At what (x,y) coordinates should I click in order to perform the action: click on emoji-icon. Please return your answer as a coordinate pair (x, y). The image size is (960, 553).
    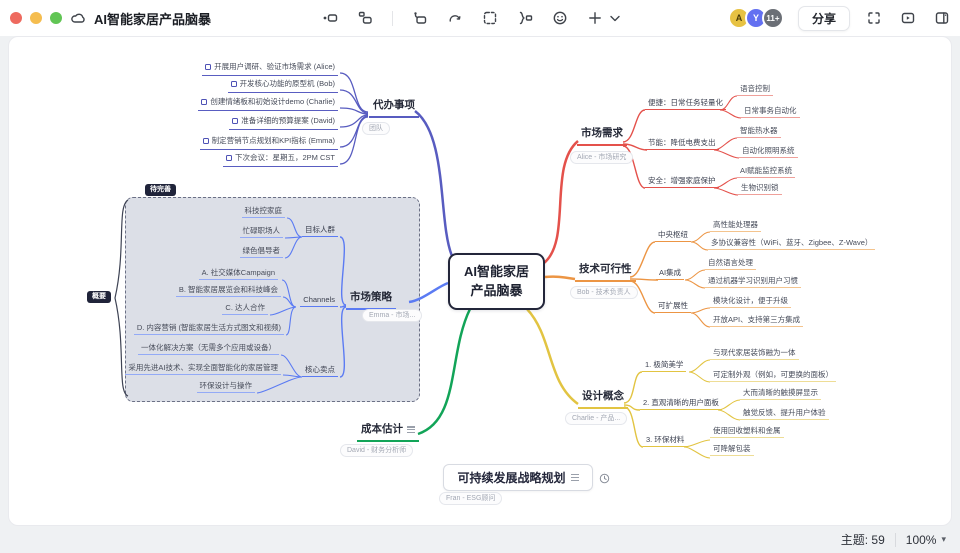
    Looking at the image, I should click on (560, 18).